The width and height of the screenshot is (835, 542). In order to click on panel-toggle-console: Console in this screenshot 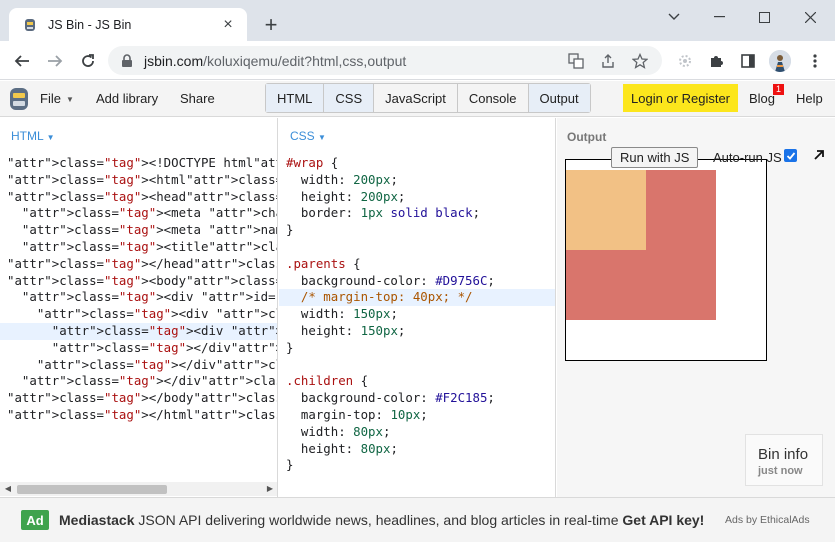, I will do `click(493, 98)`.